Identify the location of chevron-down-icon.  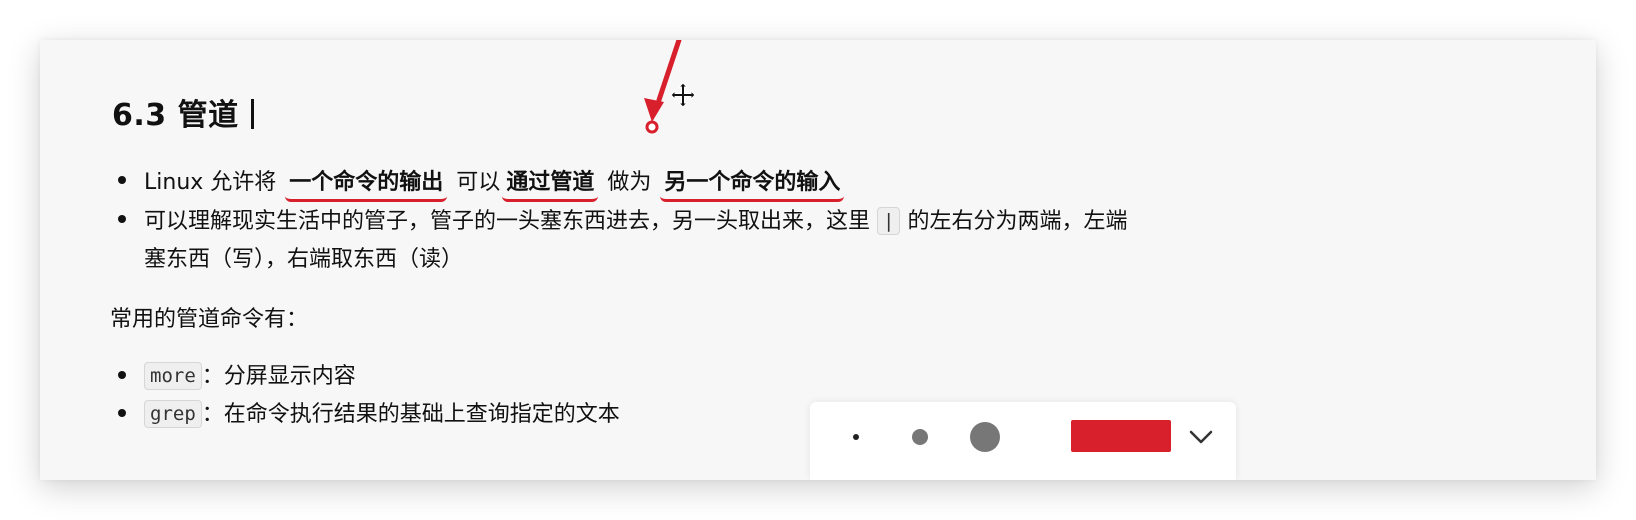
(1201, 437).